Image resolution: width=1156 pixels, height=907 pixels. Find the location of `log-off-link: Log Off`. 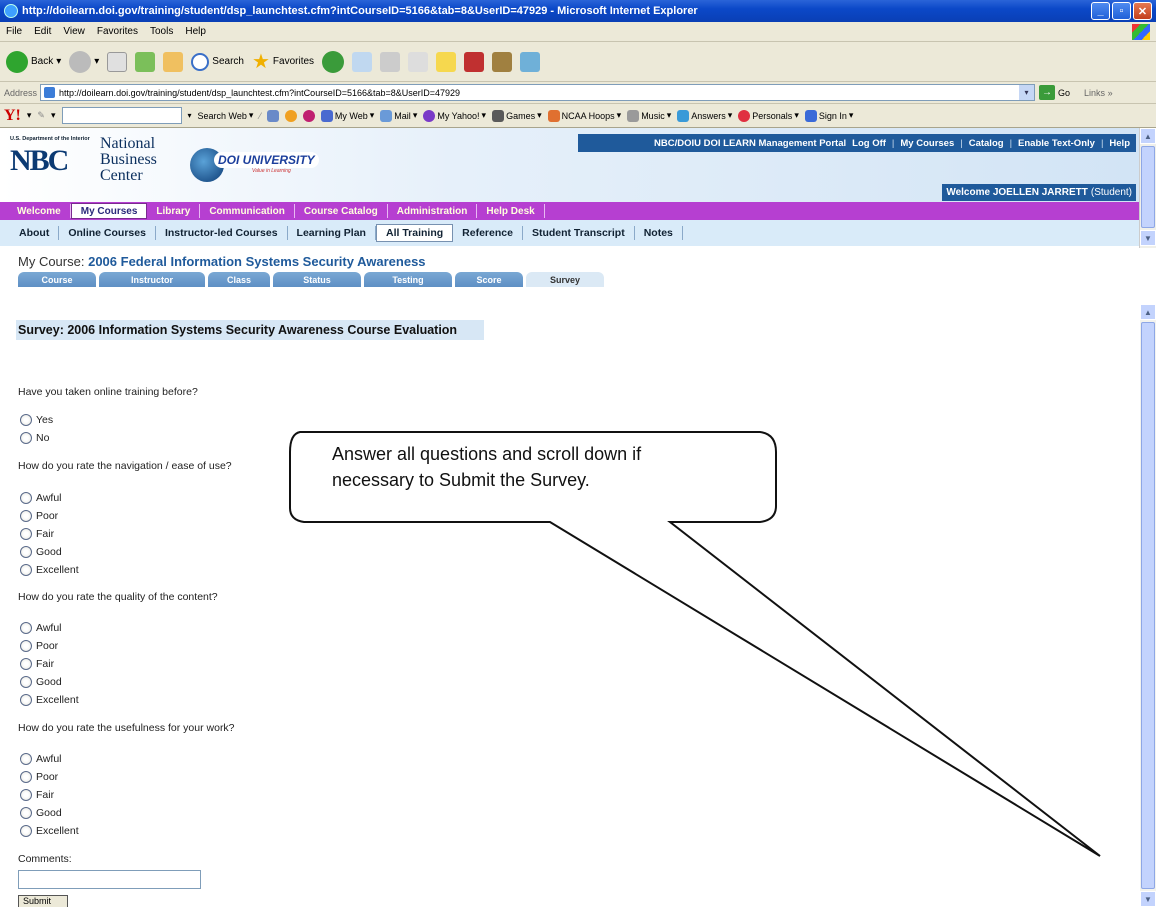

log-off-link: Log Off is located at coordinates (869, 143).